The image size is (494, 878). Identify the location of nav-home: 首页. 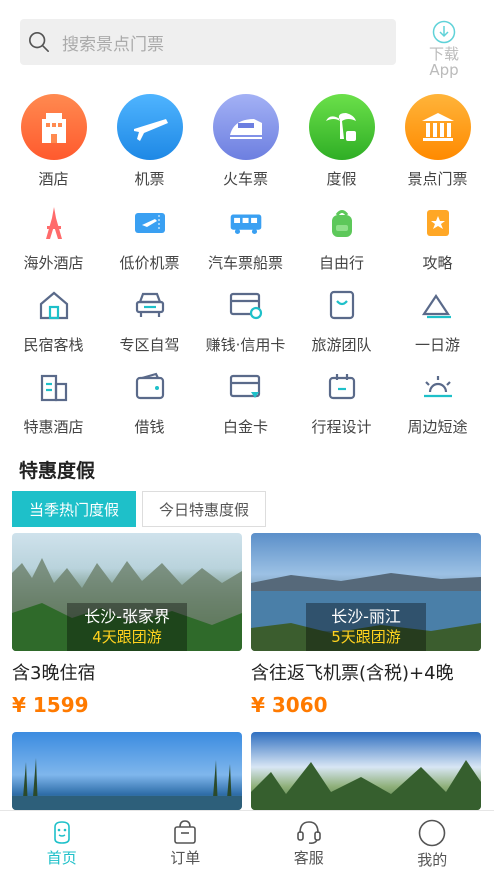
(62, 844).